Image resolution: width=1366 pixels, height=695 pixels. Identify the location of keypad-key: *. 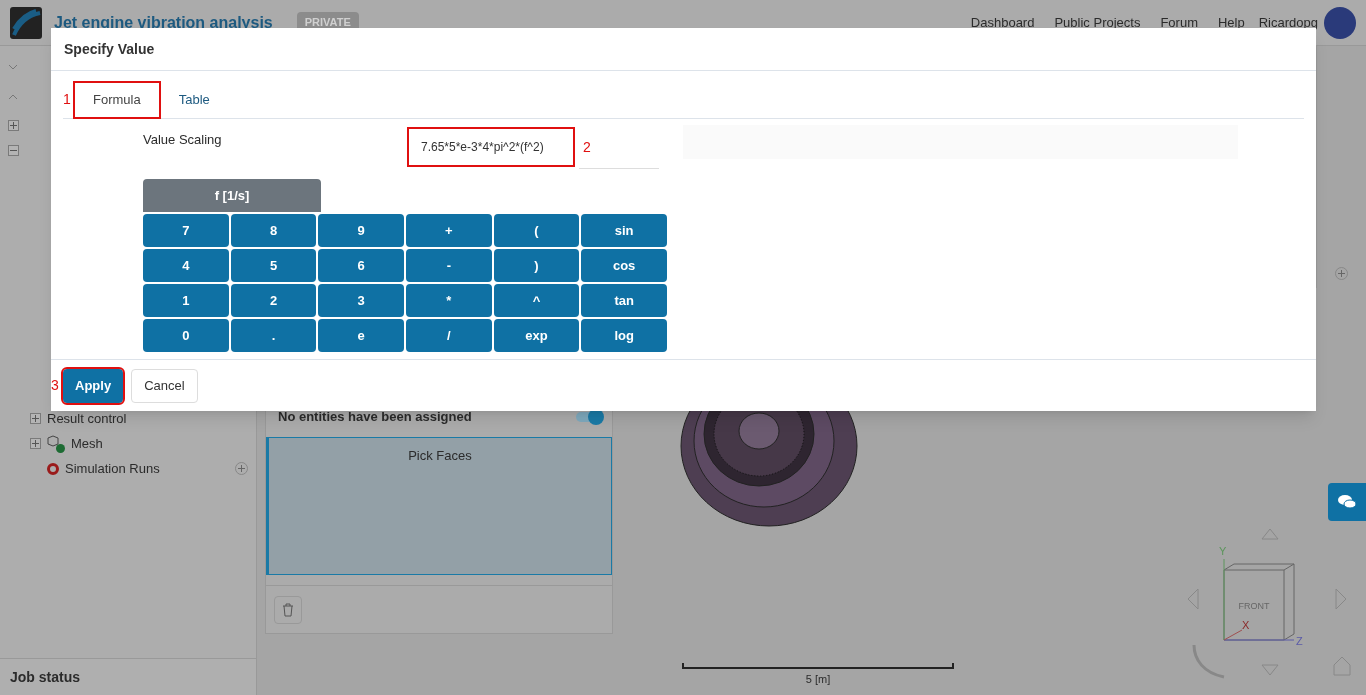
(449, 300).